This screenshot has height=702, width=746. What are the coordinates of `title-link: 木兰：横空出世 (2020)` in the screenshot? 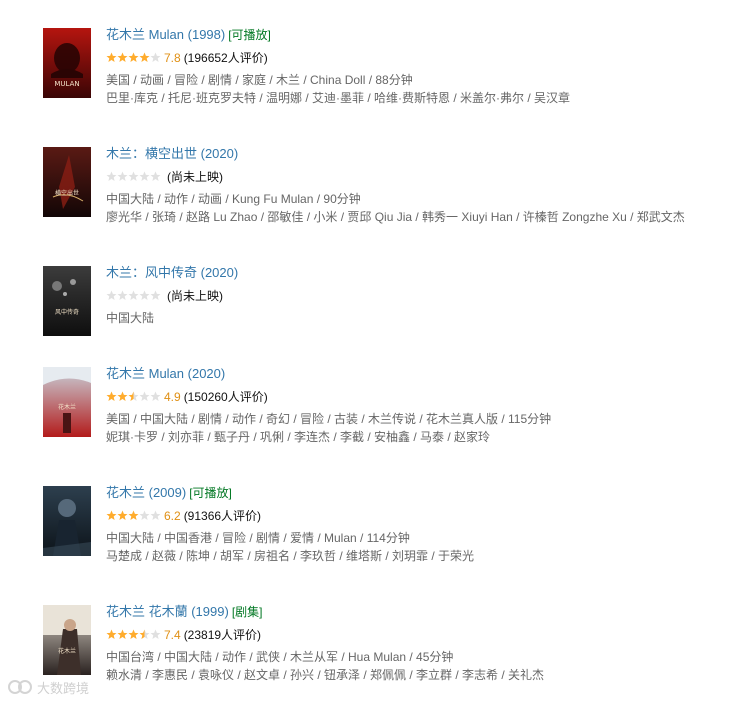 It's located at (172, 153).